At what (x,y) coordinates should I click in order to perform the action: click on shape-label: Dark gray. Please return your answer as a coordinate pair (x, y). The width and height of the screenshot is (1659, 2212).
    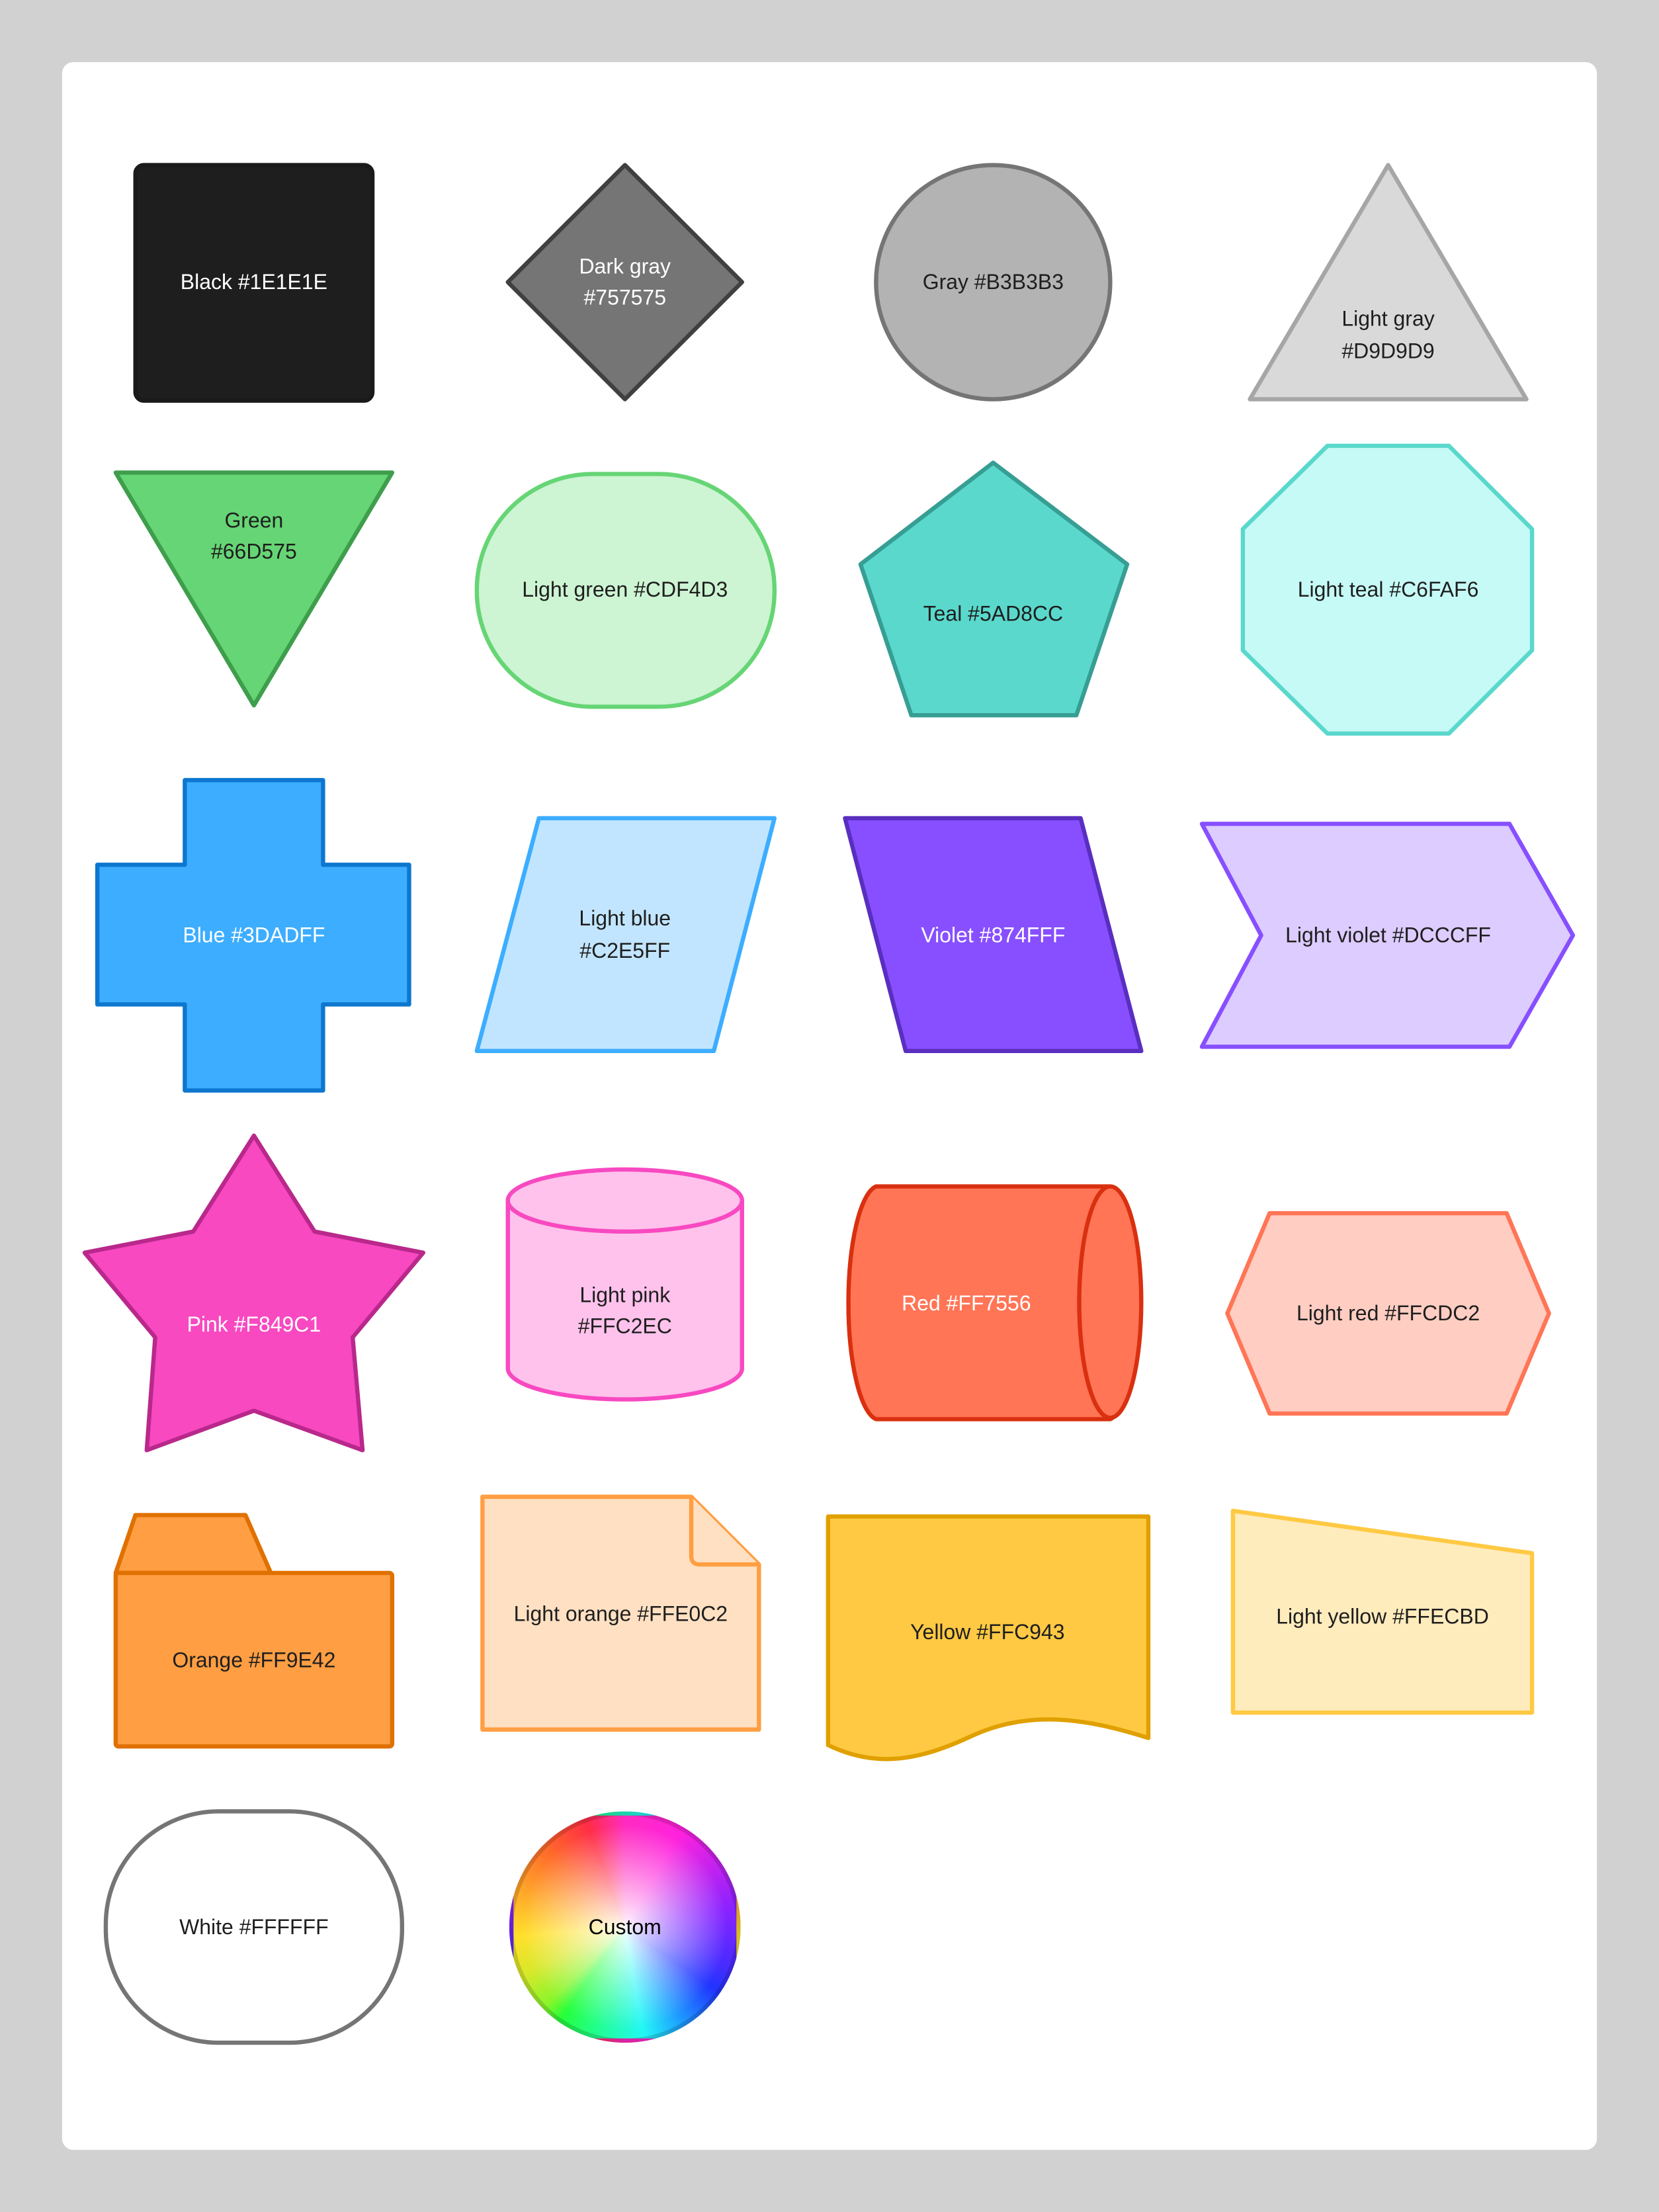
    Looking at the image, I should click on (625, 266).